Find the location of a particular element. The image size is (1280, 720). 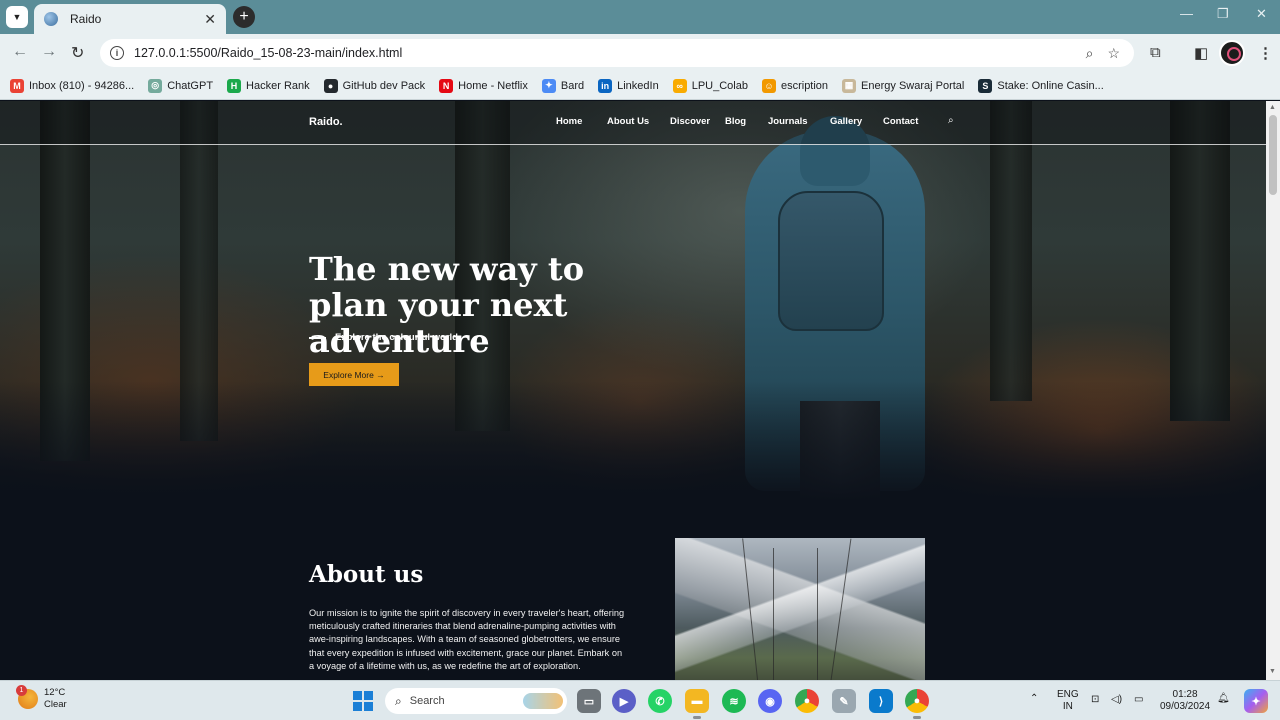

bookmark-item: in LinkedIn is located at coordinates (628, 85).